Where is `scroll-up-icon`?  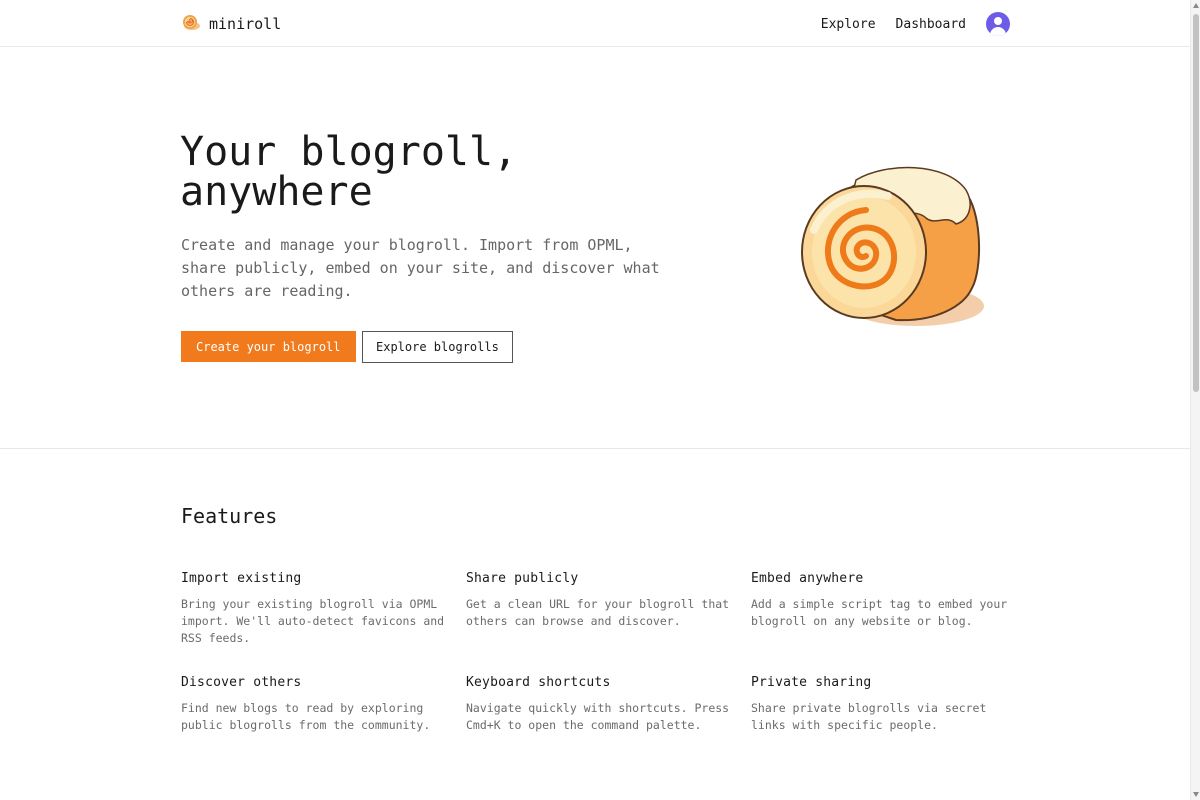 scroll-up-icon is located at coordinates (1196, 5).